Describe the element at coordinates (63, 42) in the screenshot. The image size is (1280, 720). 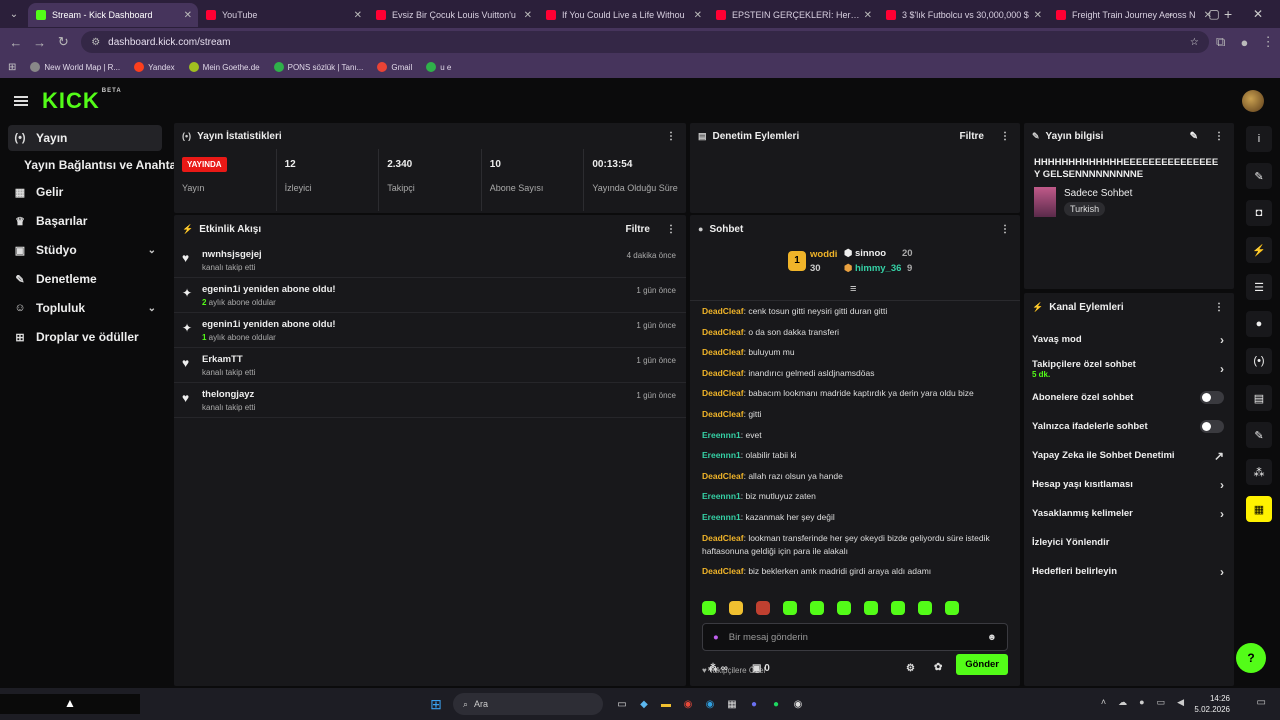
I see `reload-icon: ↻` at that location.